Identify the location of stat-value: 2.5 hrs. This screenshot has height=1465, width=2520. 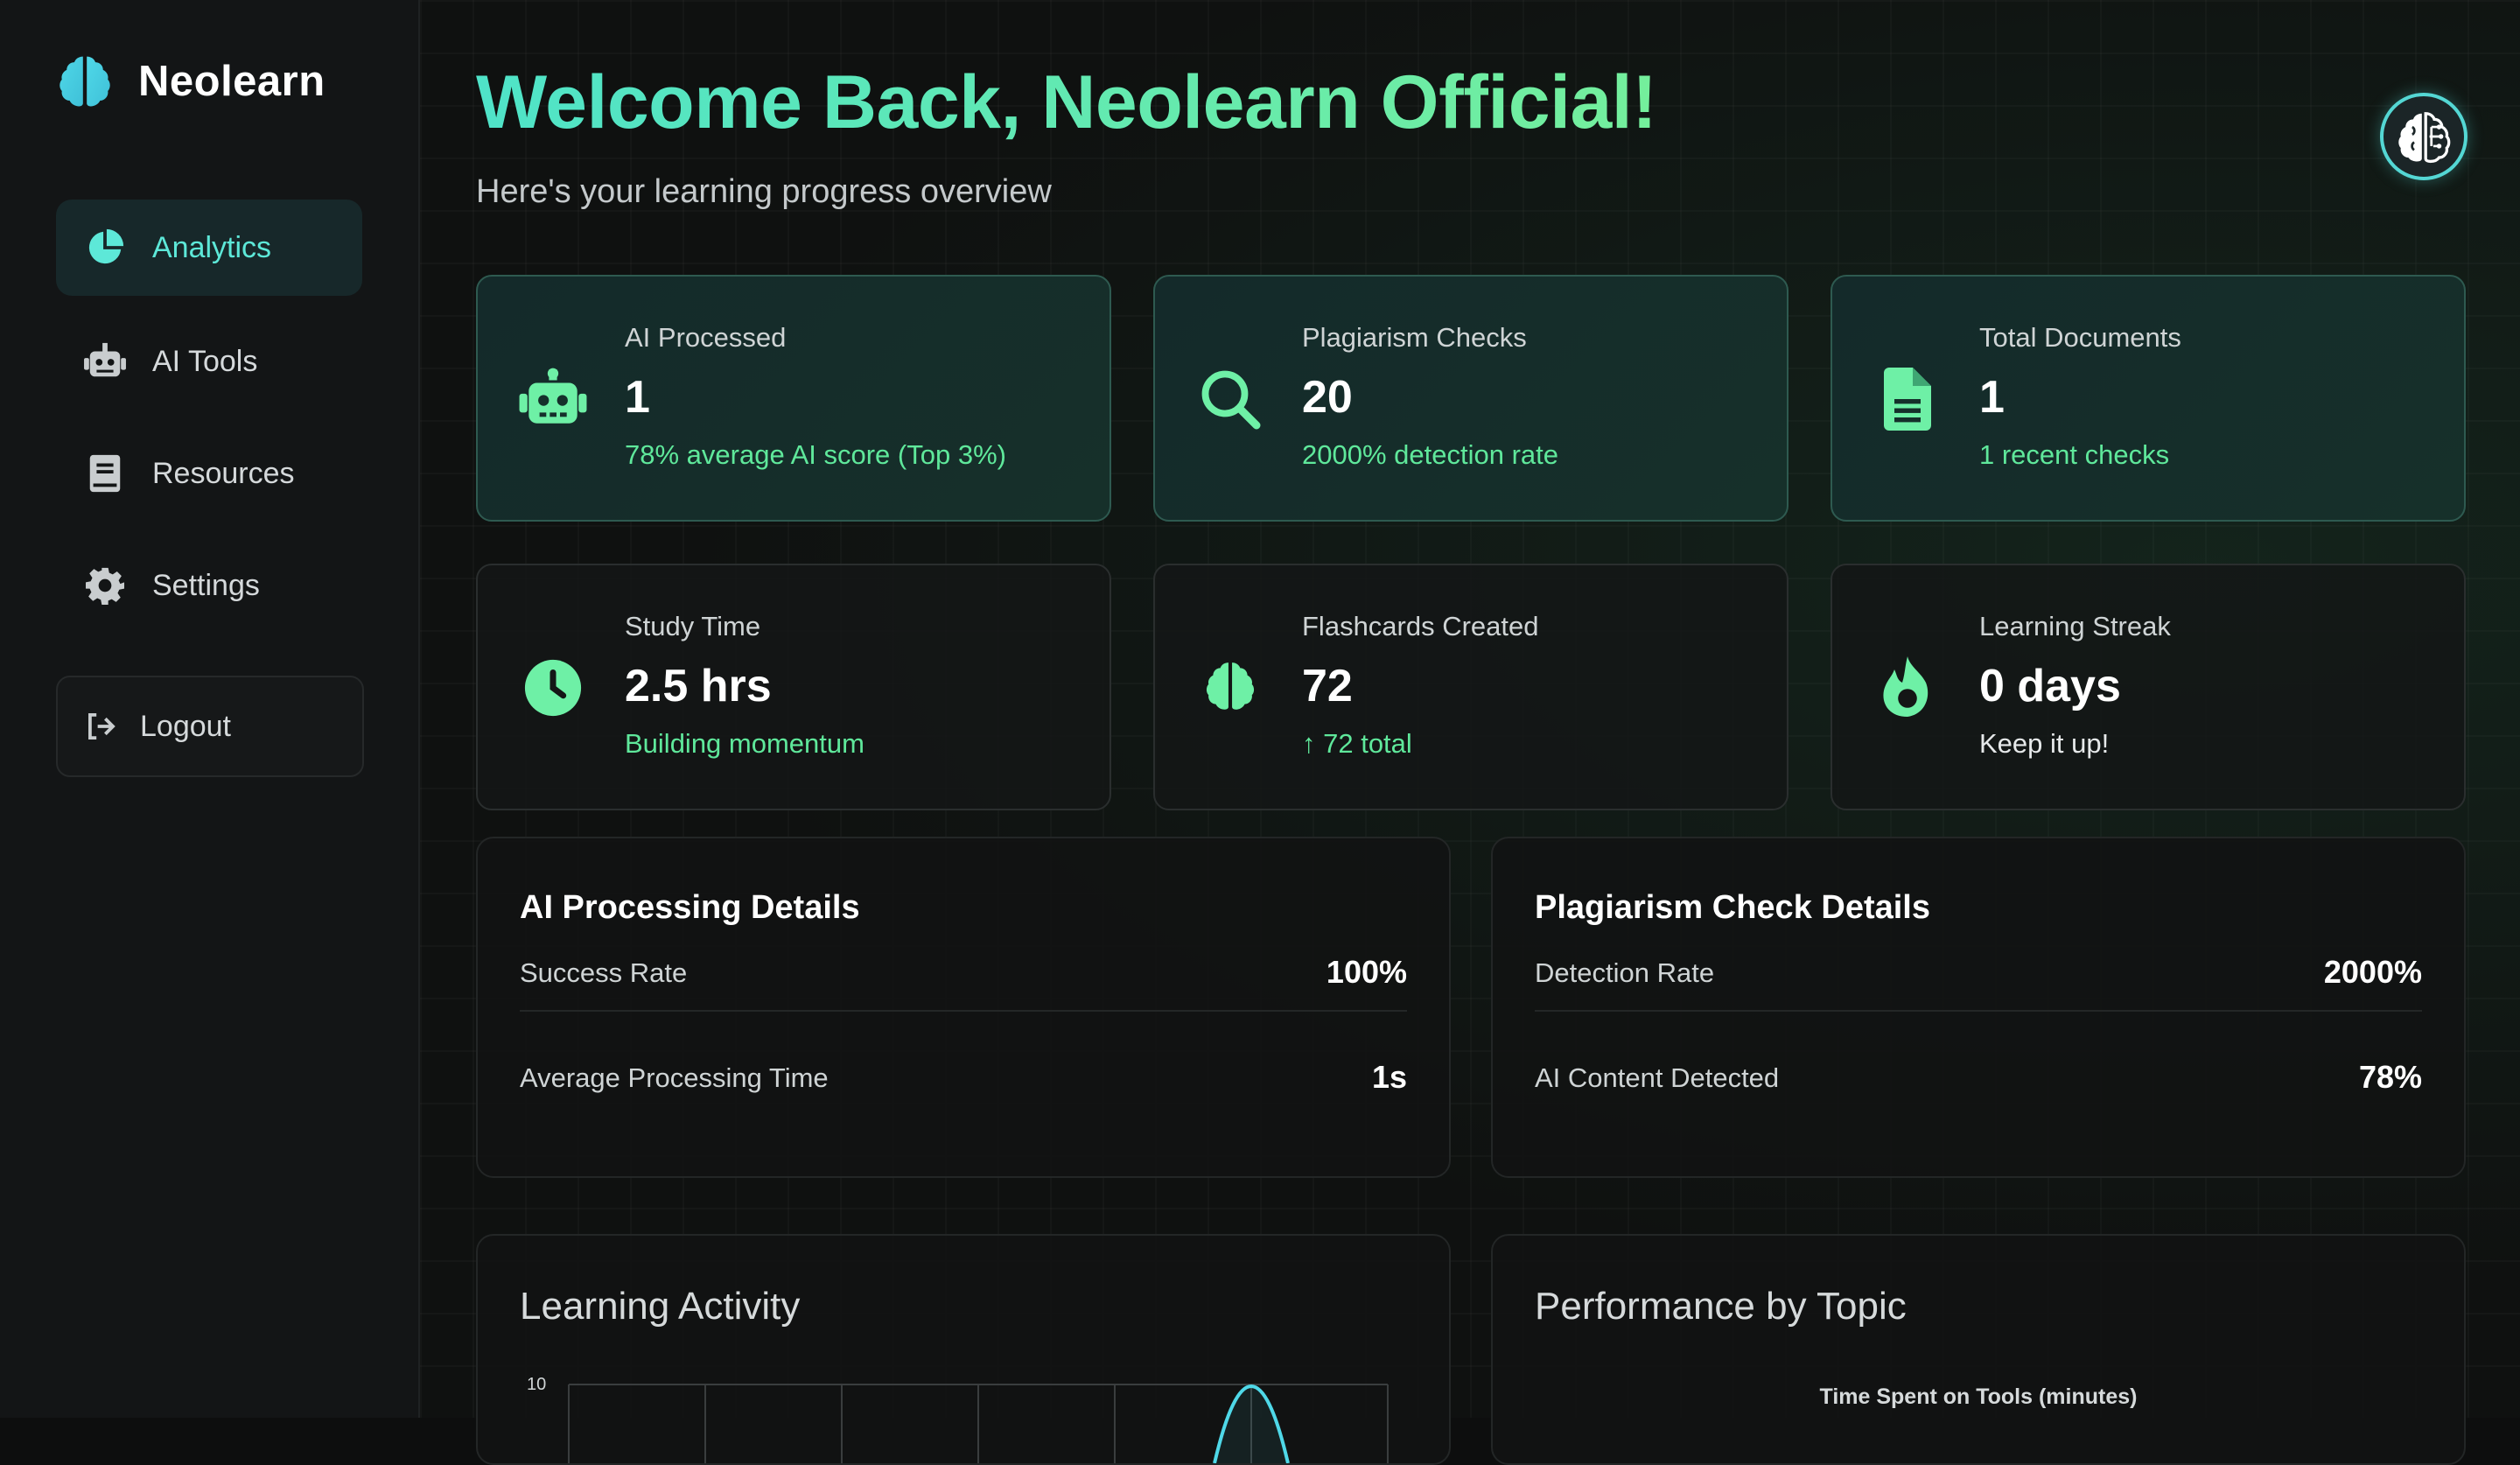
(698, 686).